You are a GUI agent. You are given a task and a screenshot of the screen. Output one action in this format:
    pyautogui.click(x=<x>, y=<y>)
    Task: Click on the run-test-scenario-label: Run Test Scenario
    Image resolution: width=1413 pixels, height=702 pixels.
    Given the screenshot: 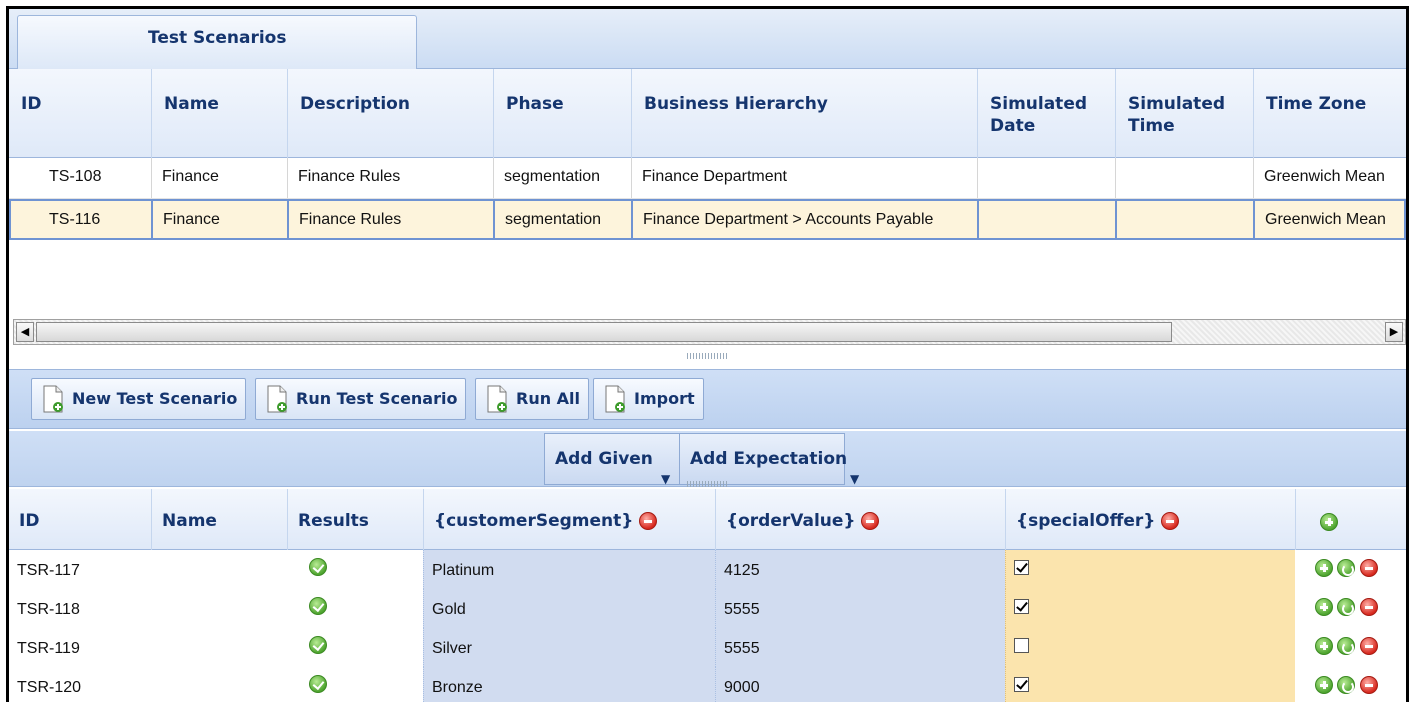 What is the action you would take?
    pyautogui.click(x=377, y=398)
    